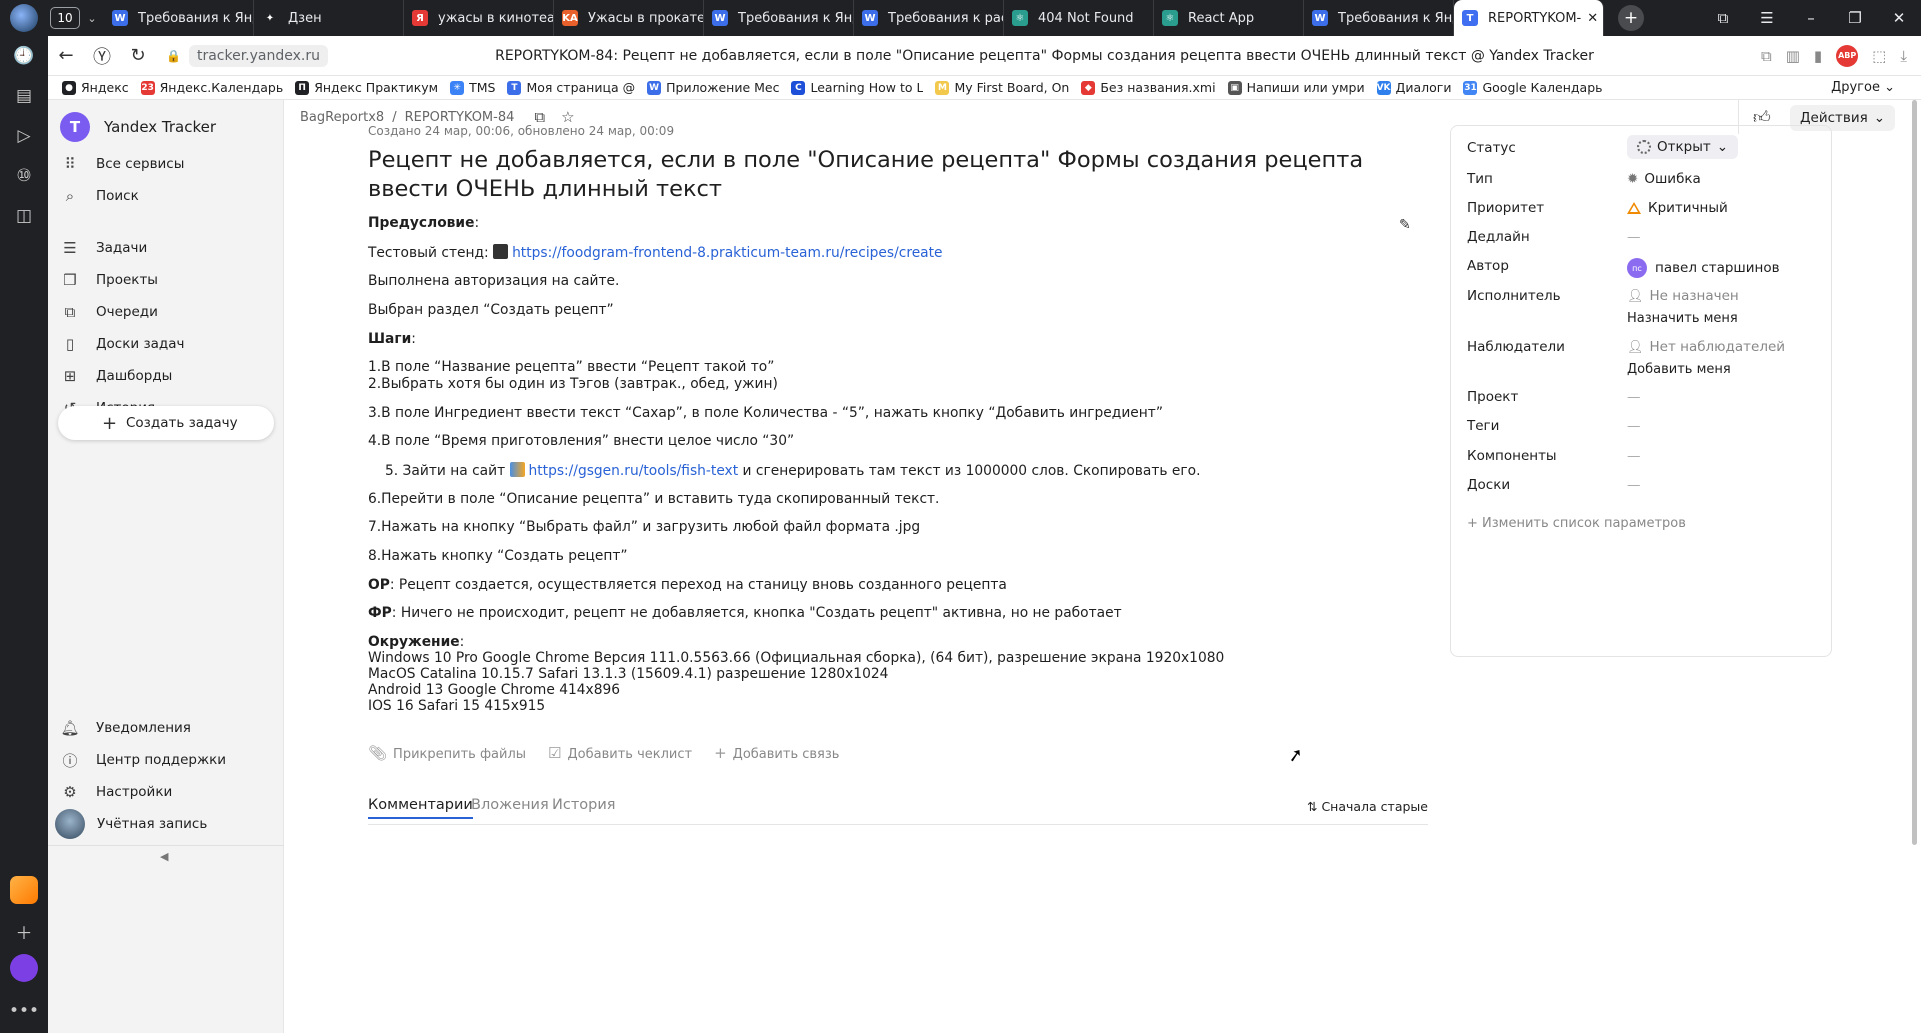  I want to click on browser-tab: ✦ Дзен, so click(329, 18).